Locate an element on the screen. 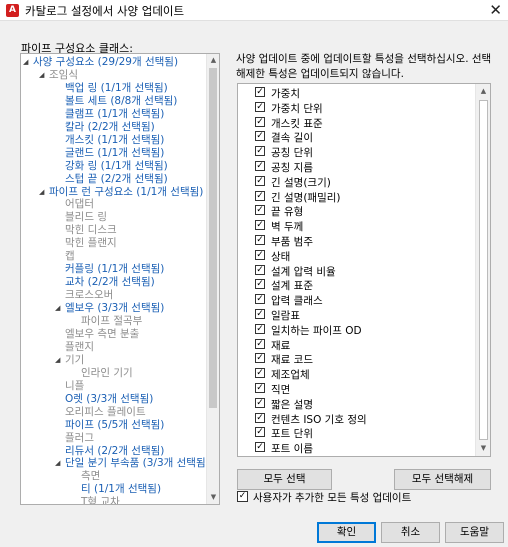 Image resolution: width=508 pixels, height=547 pixels. property-row: ✓ 컨텐츠 ISO 기호 정의 is located at coordinates (355, 418).